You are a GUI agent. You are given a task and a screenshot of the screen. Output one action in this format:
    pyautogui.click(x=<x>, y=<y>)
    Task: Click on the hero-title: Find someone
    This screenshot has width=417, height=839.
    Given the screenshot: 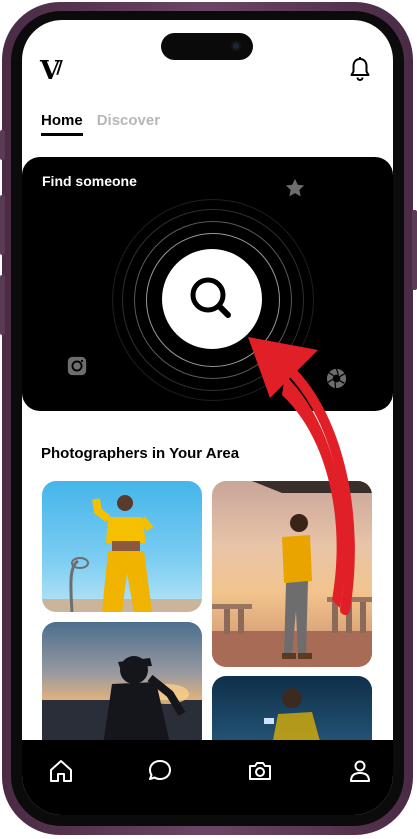 What is the action you would take?
    pyautogui.click(x=89, y=181)
    